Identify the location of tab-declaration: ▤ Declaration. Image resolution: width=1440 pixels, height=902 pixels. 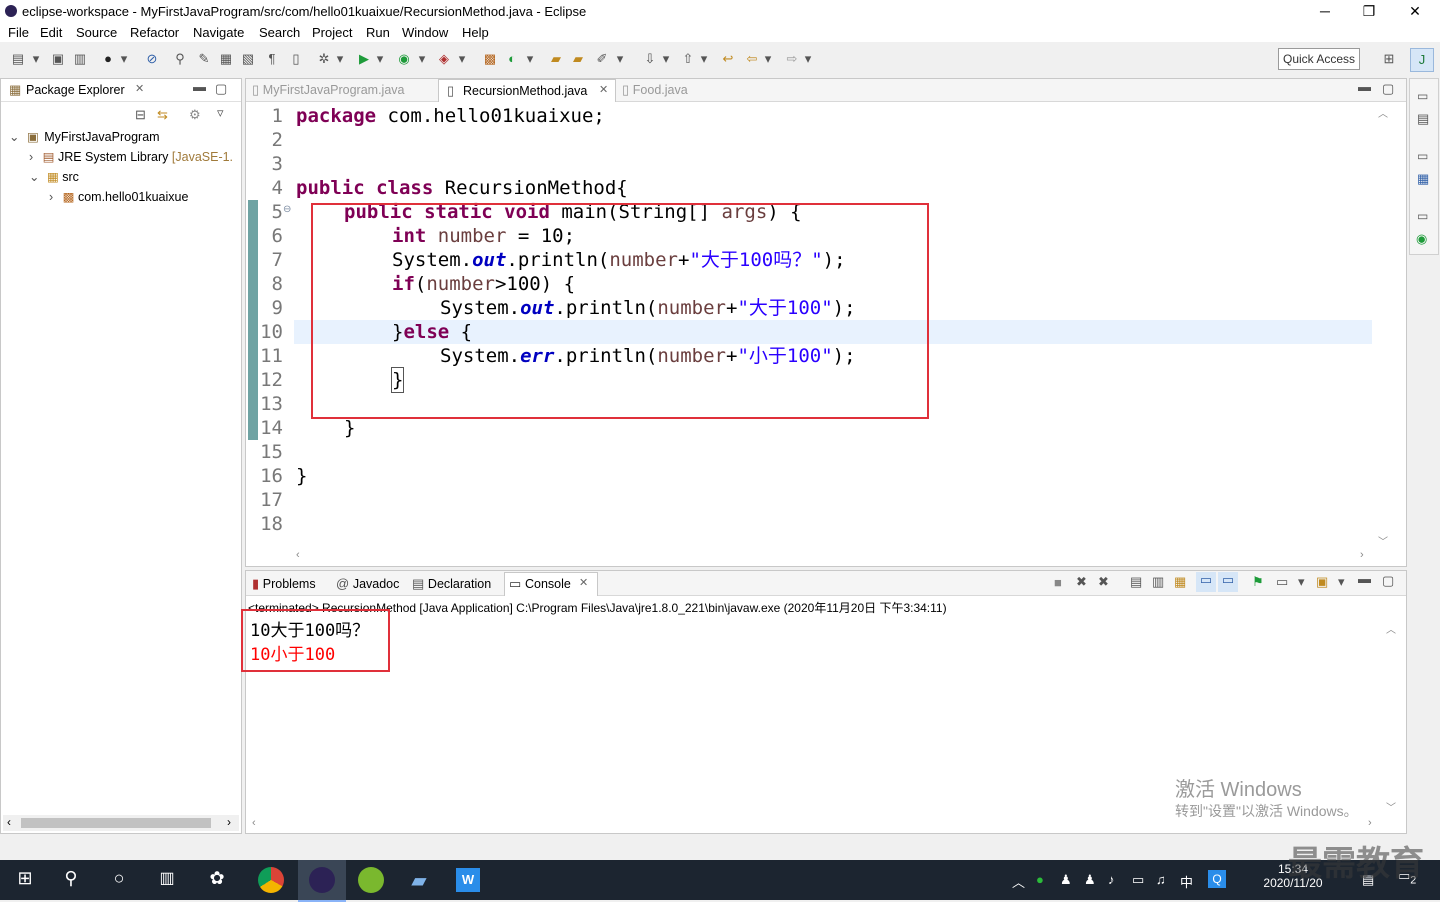
(451, 584).